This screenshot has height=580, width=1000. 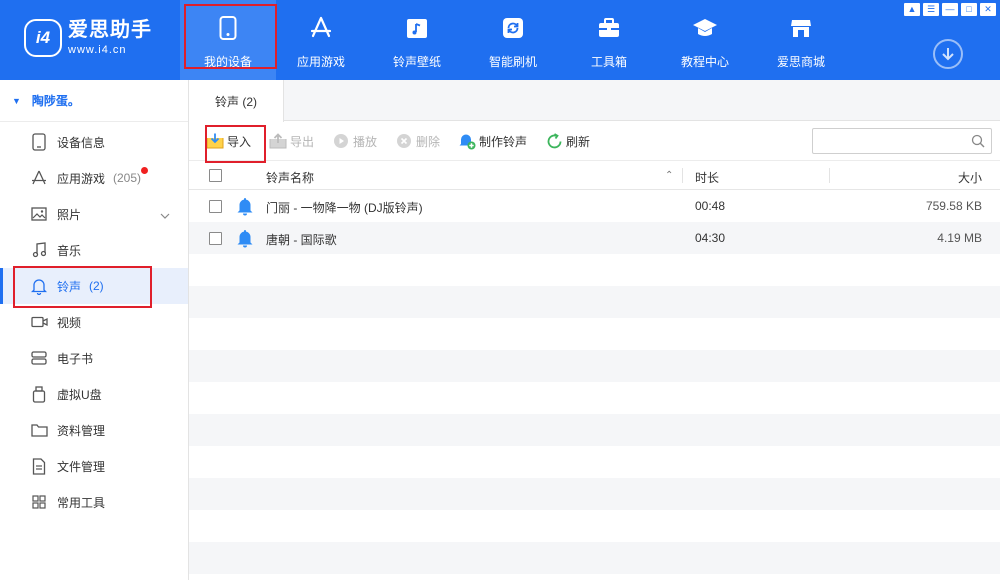 I want to click on nav-toolbox: 工具箱, so click(x=609, y=40).